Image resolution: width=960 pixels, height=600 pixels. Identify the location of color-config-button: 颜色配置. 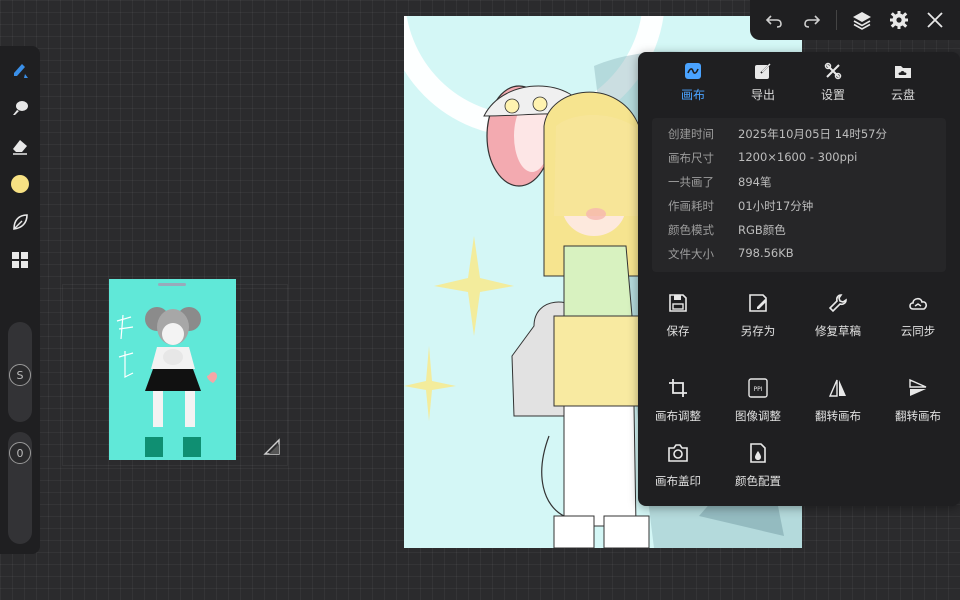
(758, 472).